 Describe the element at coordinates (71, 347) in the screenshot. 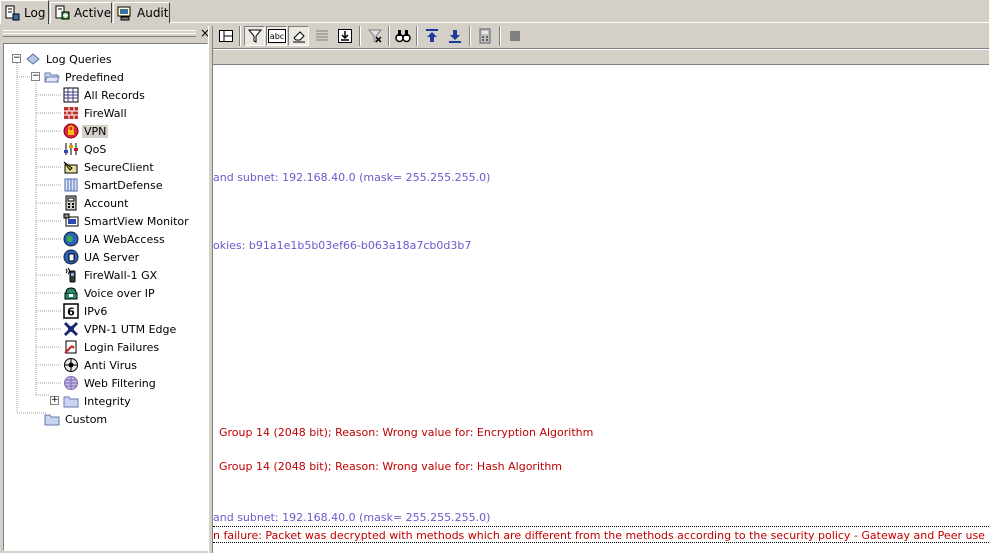

I see `login-failures-icon` at that location.